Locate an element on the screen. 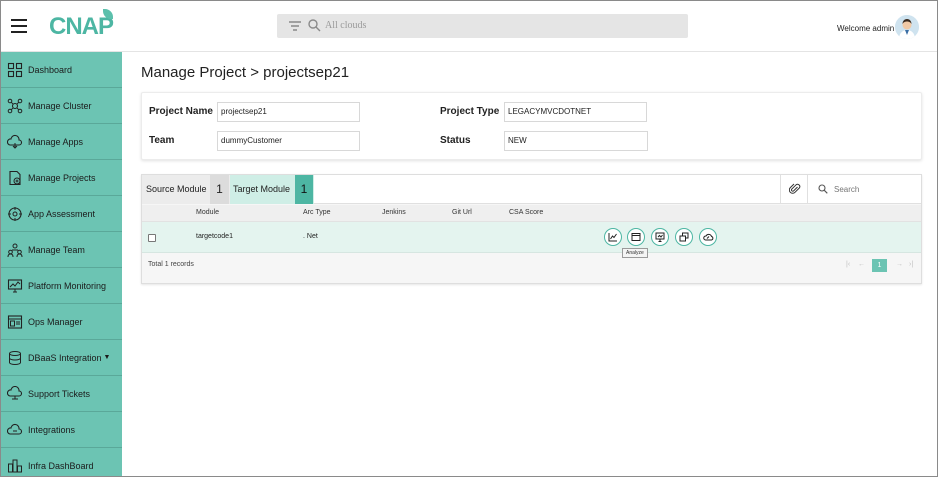 This screenshot has height=477, width=938. sidebar-item-integrations: Integrations is located at coordinates (61, 430).